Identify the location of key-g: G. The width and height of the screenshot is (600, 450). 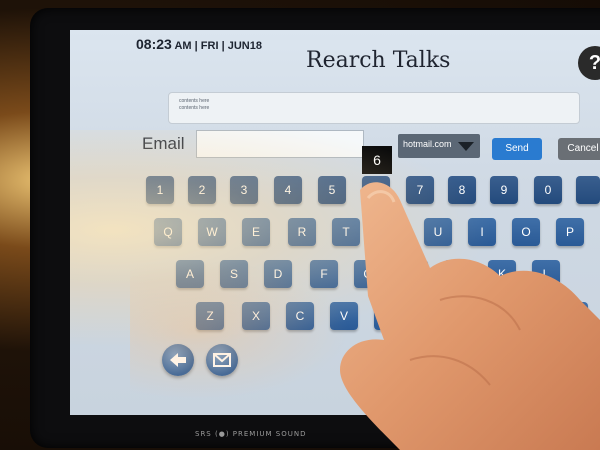
(368, 274).